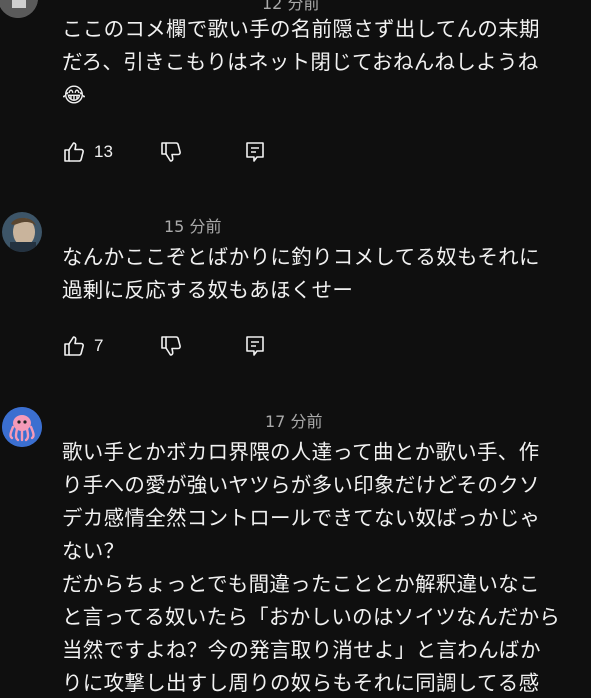 This screenshot has width=591, height=698. What do you see at coordinates (294, 421) in the screenshot?
I see `comment-timestamp: 17 分前` at bounding box center [294, 421].